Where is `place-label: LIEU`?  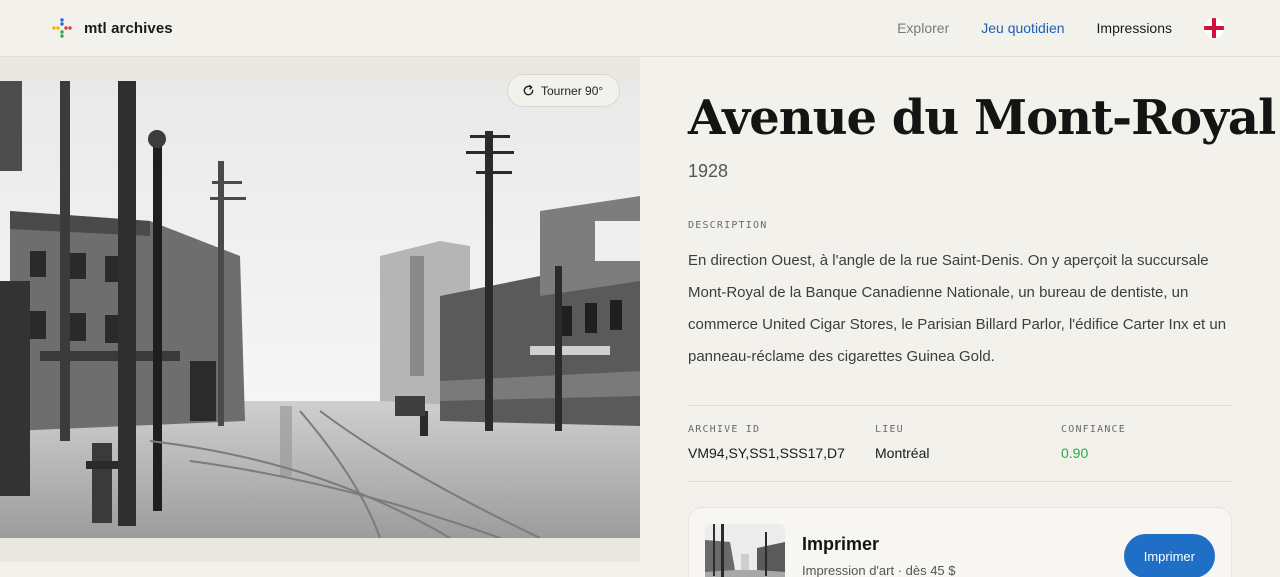
place-label: LIEU is located at coordinates (889, 429).